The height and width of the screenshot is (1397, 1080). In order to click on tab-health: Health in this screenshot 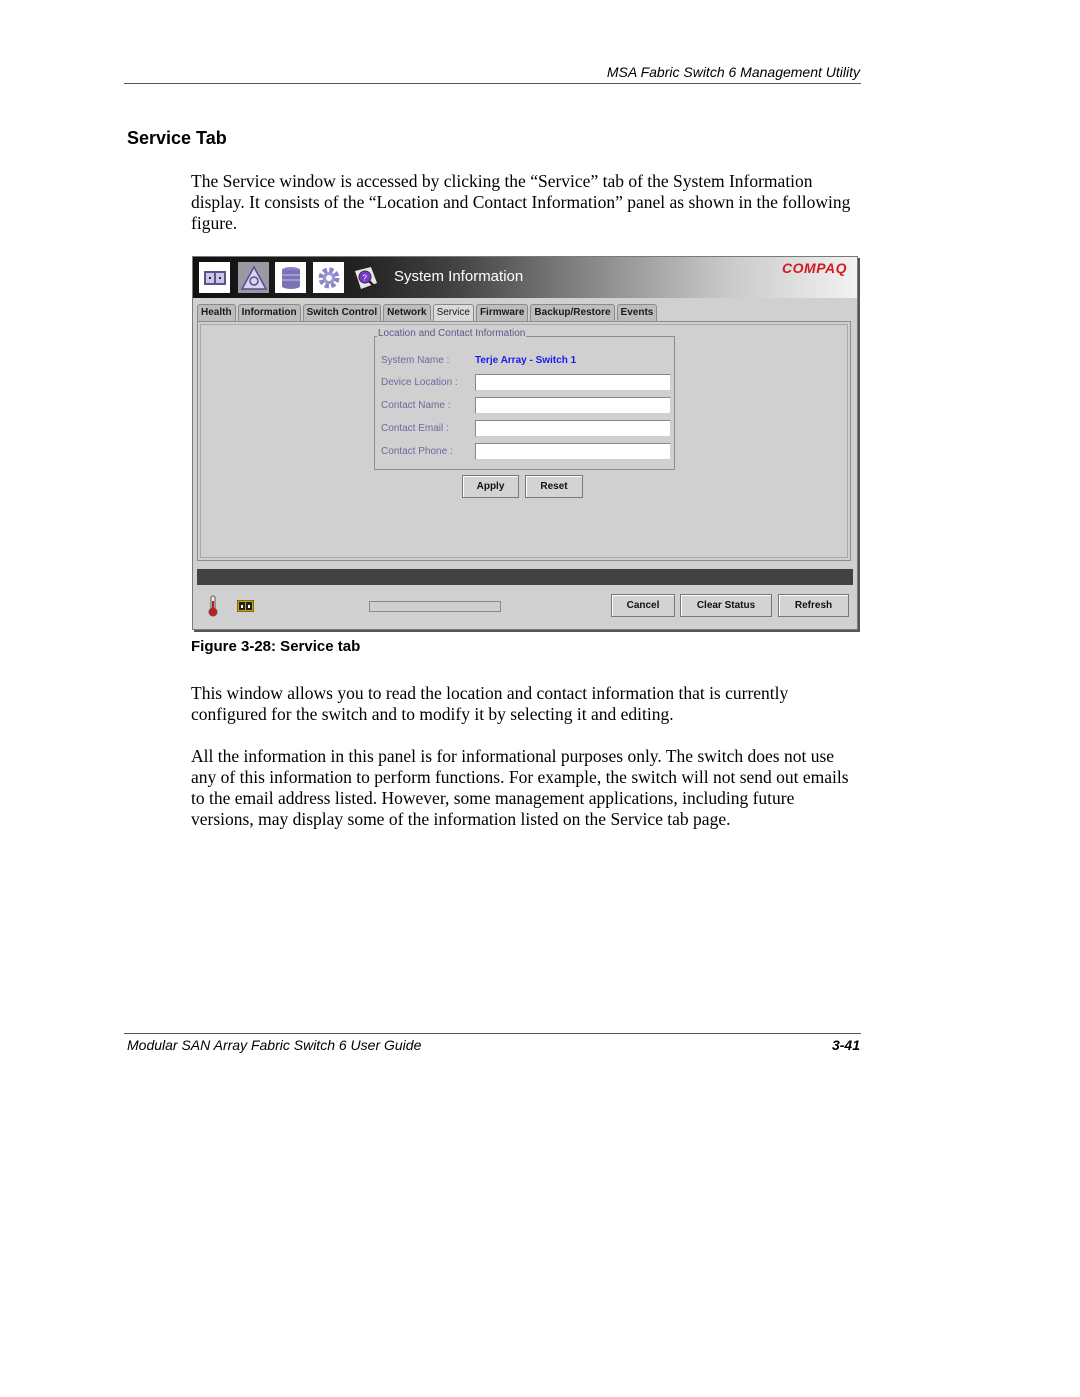, I will do `click(216, 312)`.